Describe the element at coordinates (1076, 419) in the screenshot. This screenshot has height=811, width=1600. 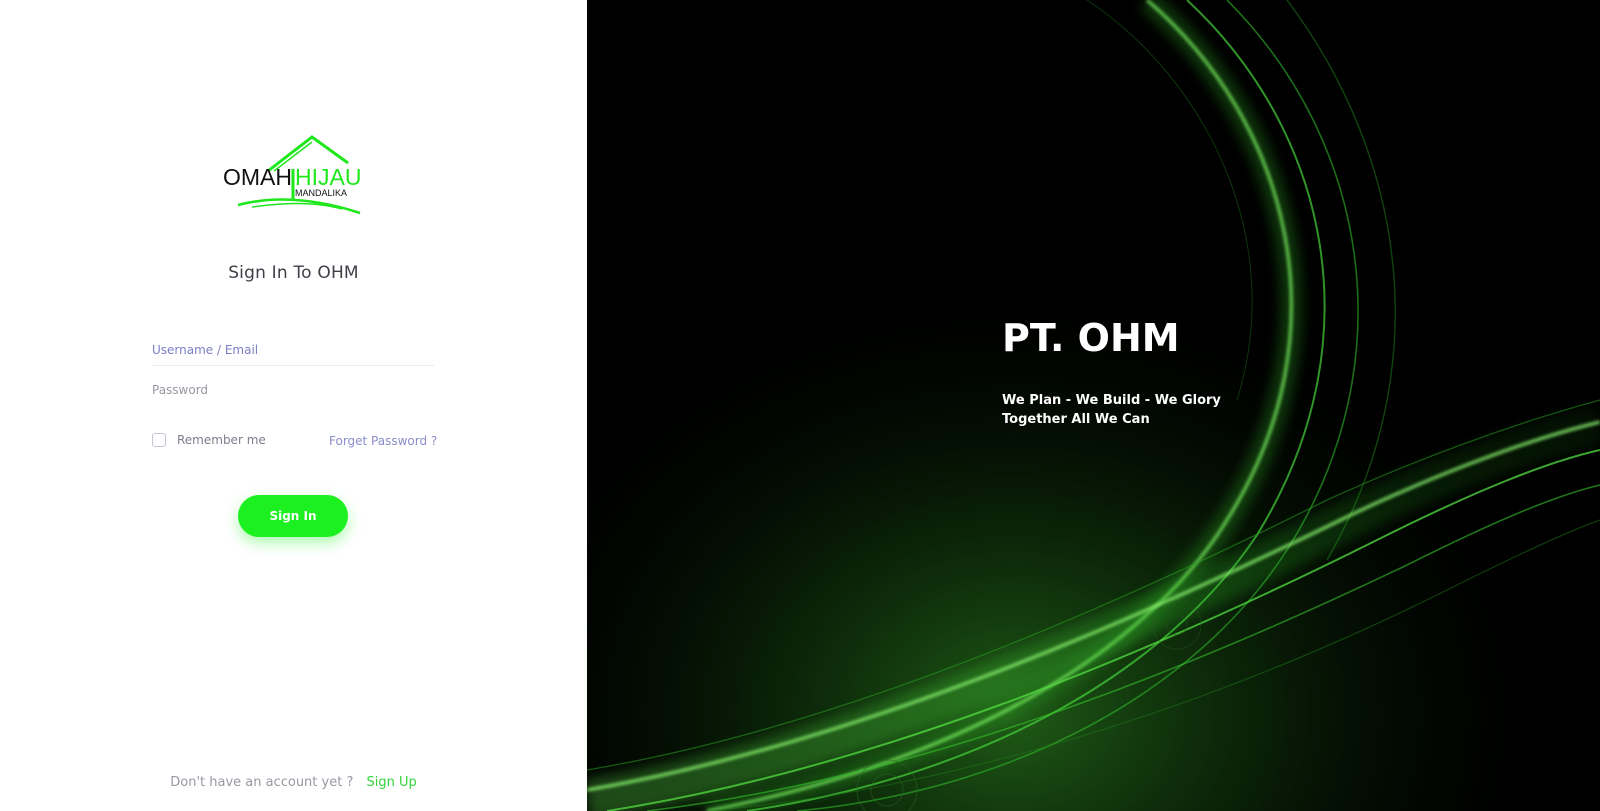
I see `tagline-line-2: Together All We Can` at that location.